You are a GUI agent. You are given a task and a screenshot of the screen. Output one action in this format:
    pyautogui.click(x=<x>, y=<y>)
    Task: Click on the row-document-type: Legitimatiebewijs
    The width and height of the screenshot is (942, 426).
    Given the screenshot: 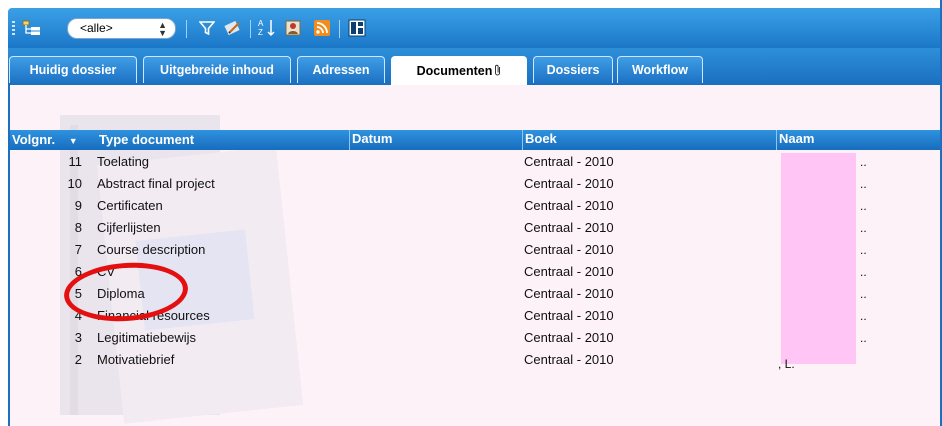 What is the action you would take?
    pyautogui.click(x=146, y=337)
    